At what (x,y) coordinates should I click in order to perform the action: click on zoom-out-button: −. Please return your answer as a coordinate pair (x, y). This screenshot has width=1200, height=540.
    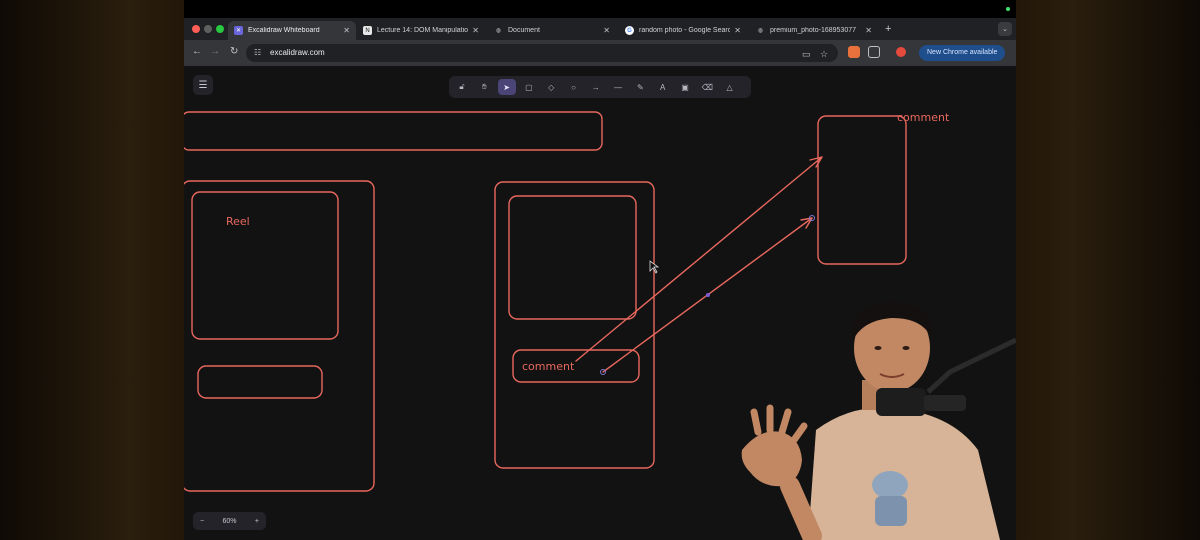
    Looking at the image, I should click on (202, 521).